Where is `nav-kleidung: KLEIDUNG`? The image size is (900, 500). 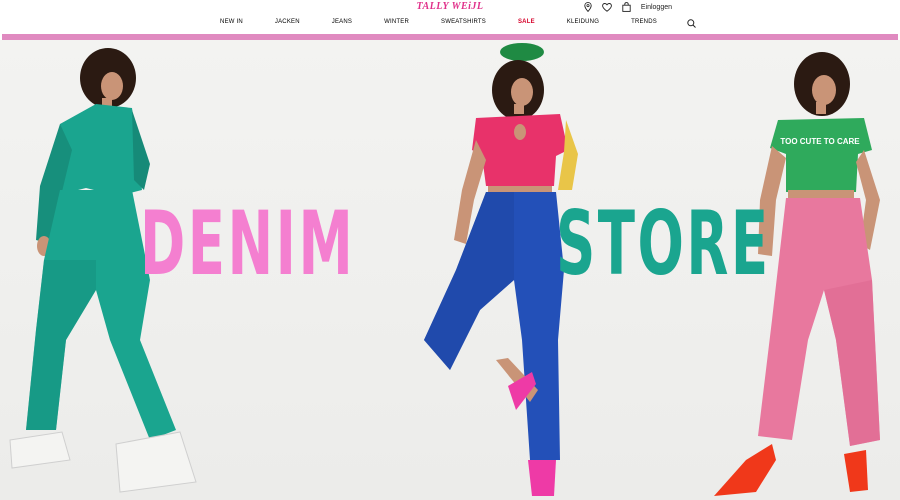
nav-kleidung: KLEIDUNG is located at coordinates (583, 24).